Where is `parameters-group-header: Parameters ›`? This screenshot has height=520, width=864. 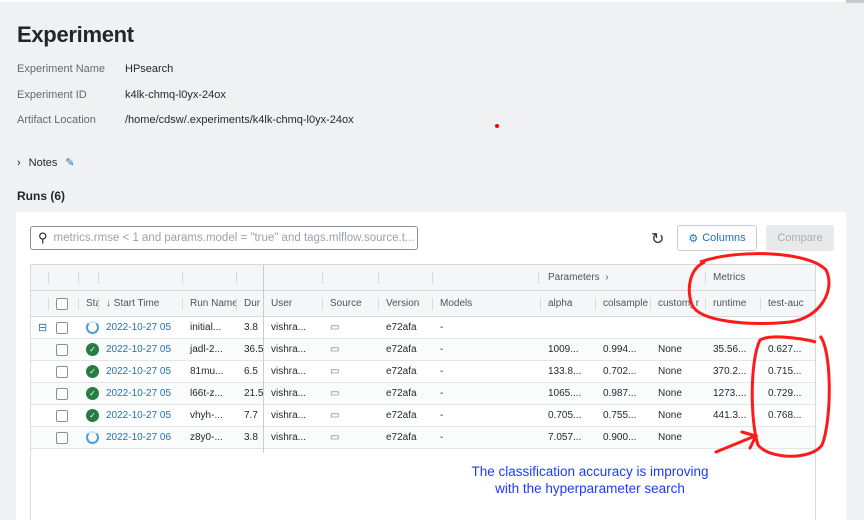
parameters-group-header: Parameters › is located at coordinates (623, 277).